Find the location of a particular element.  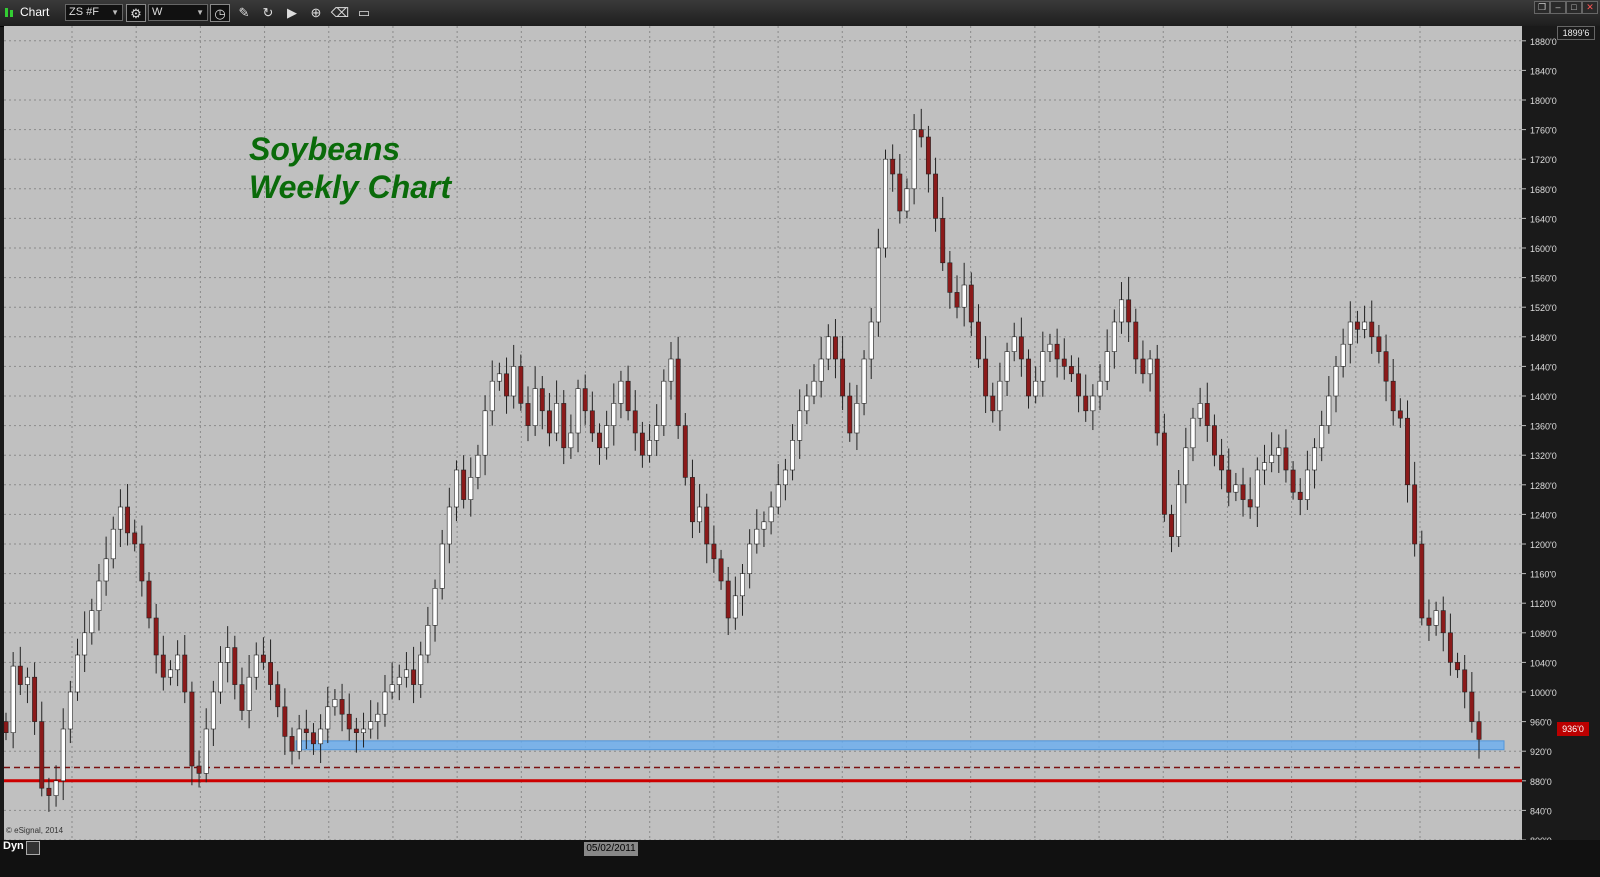

y-tick-label: 1400'0 is located at coordinates (1543, 397).